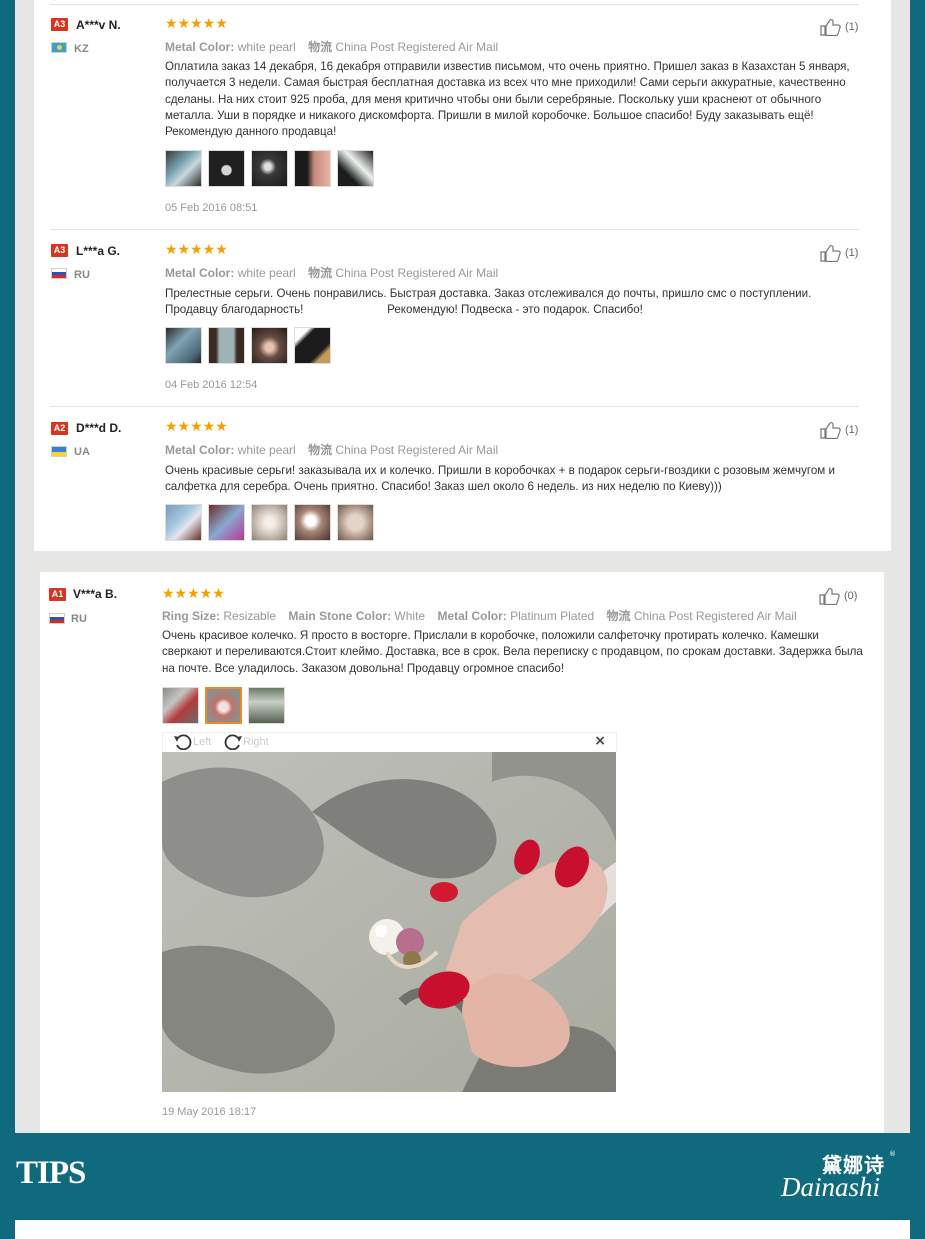  Describe the element at coordinates (389, 922) in the screenshot. I see `enlarged-review-photo` at that location.